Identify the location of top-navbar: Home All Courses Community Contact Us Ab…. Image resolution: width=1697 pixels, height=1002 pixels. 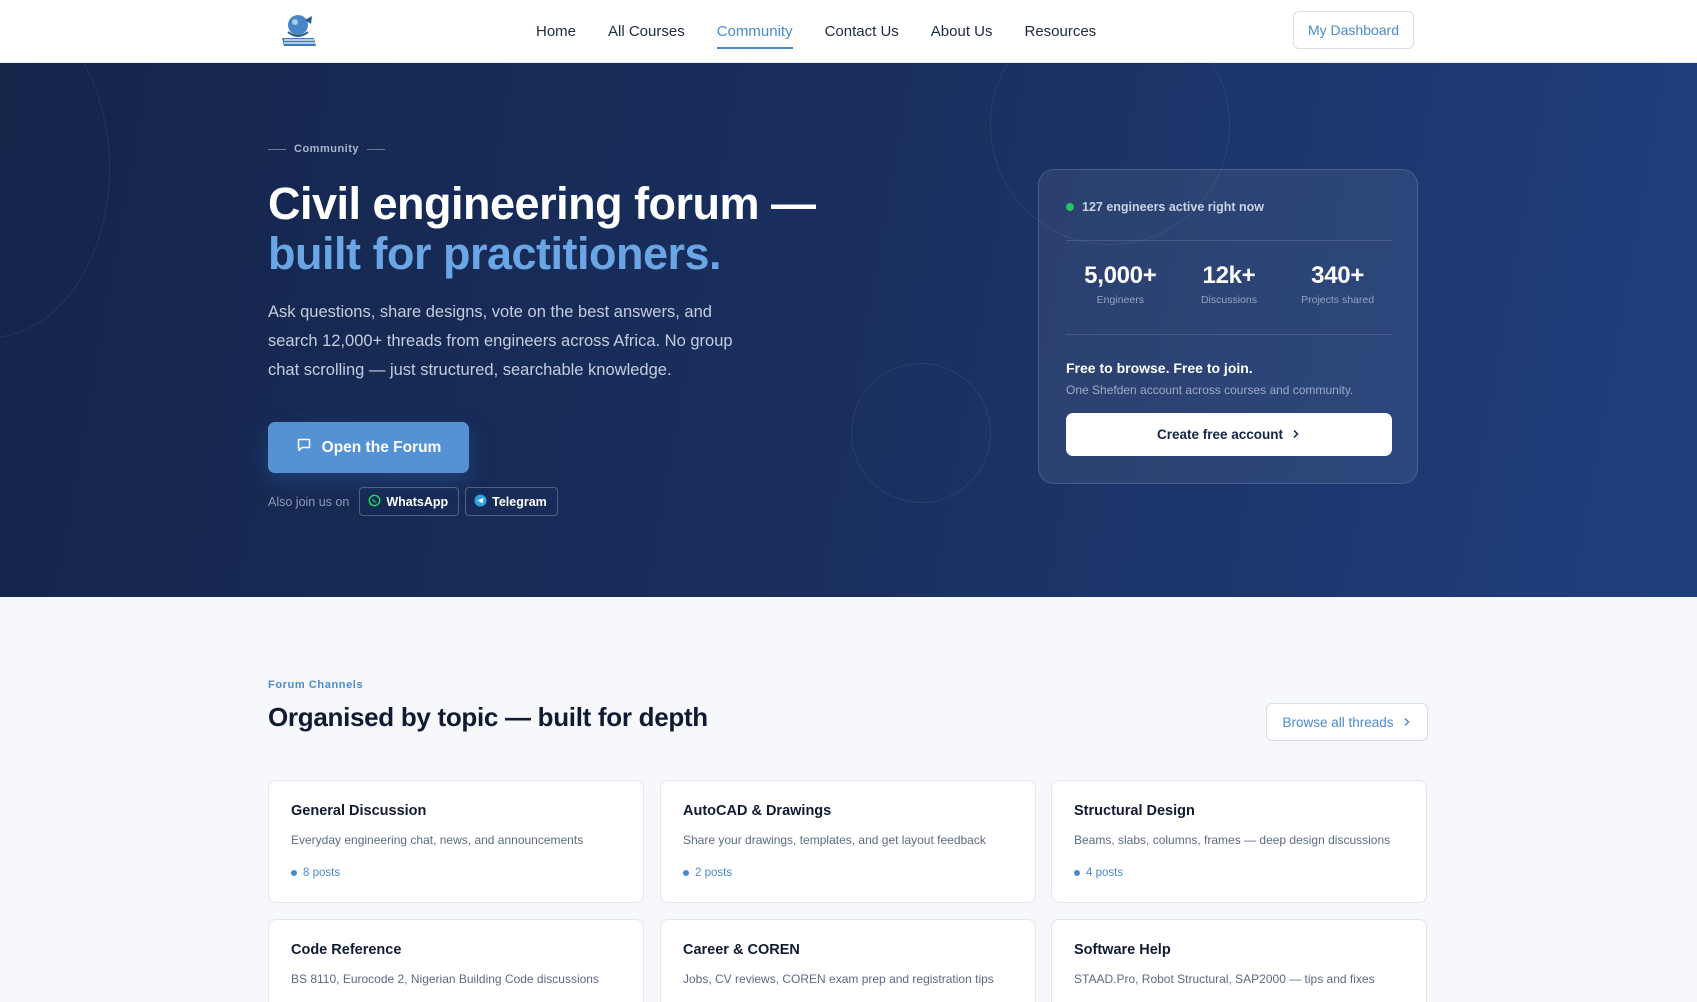
(848, 31).